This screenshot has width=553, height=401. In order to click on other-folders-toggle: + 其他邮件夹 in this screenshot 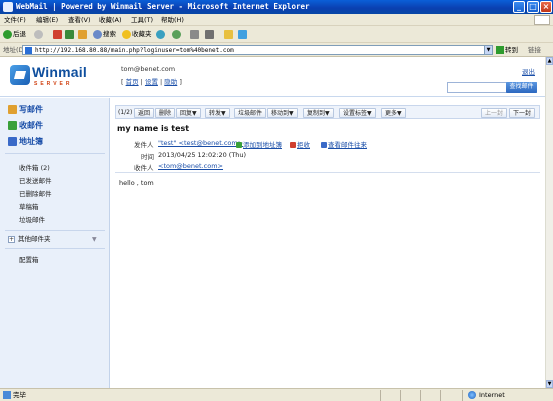, I will do `click(29, 239)`.